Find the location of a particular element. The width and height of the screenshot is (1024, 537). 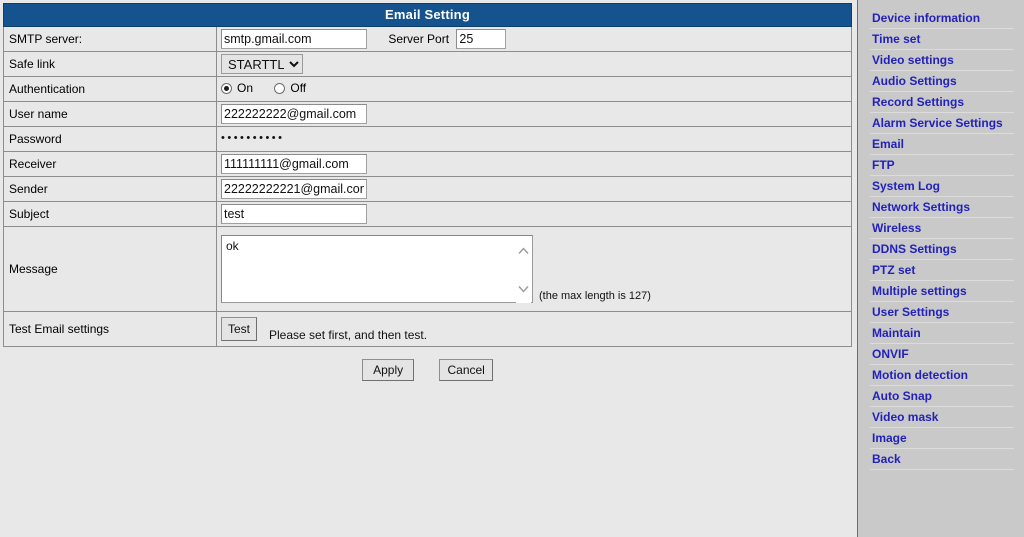

sidebar-item-system-log: System Log is located at coordinates (942, 187).